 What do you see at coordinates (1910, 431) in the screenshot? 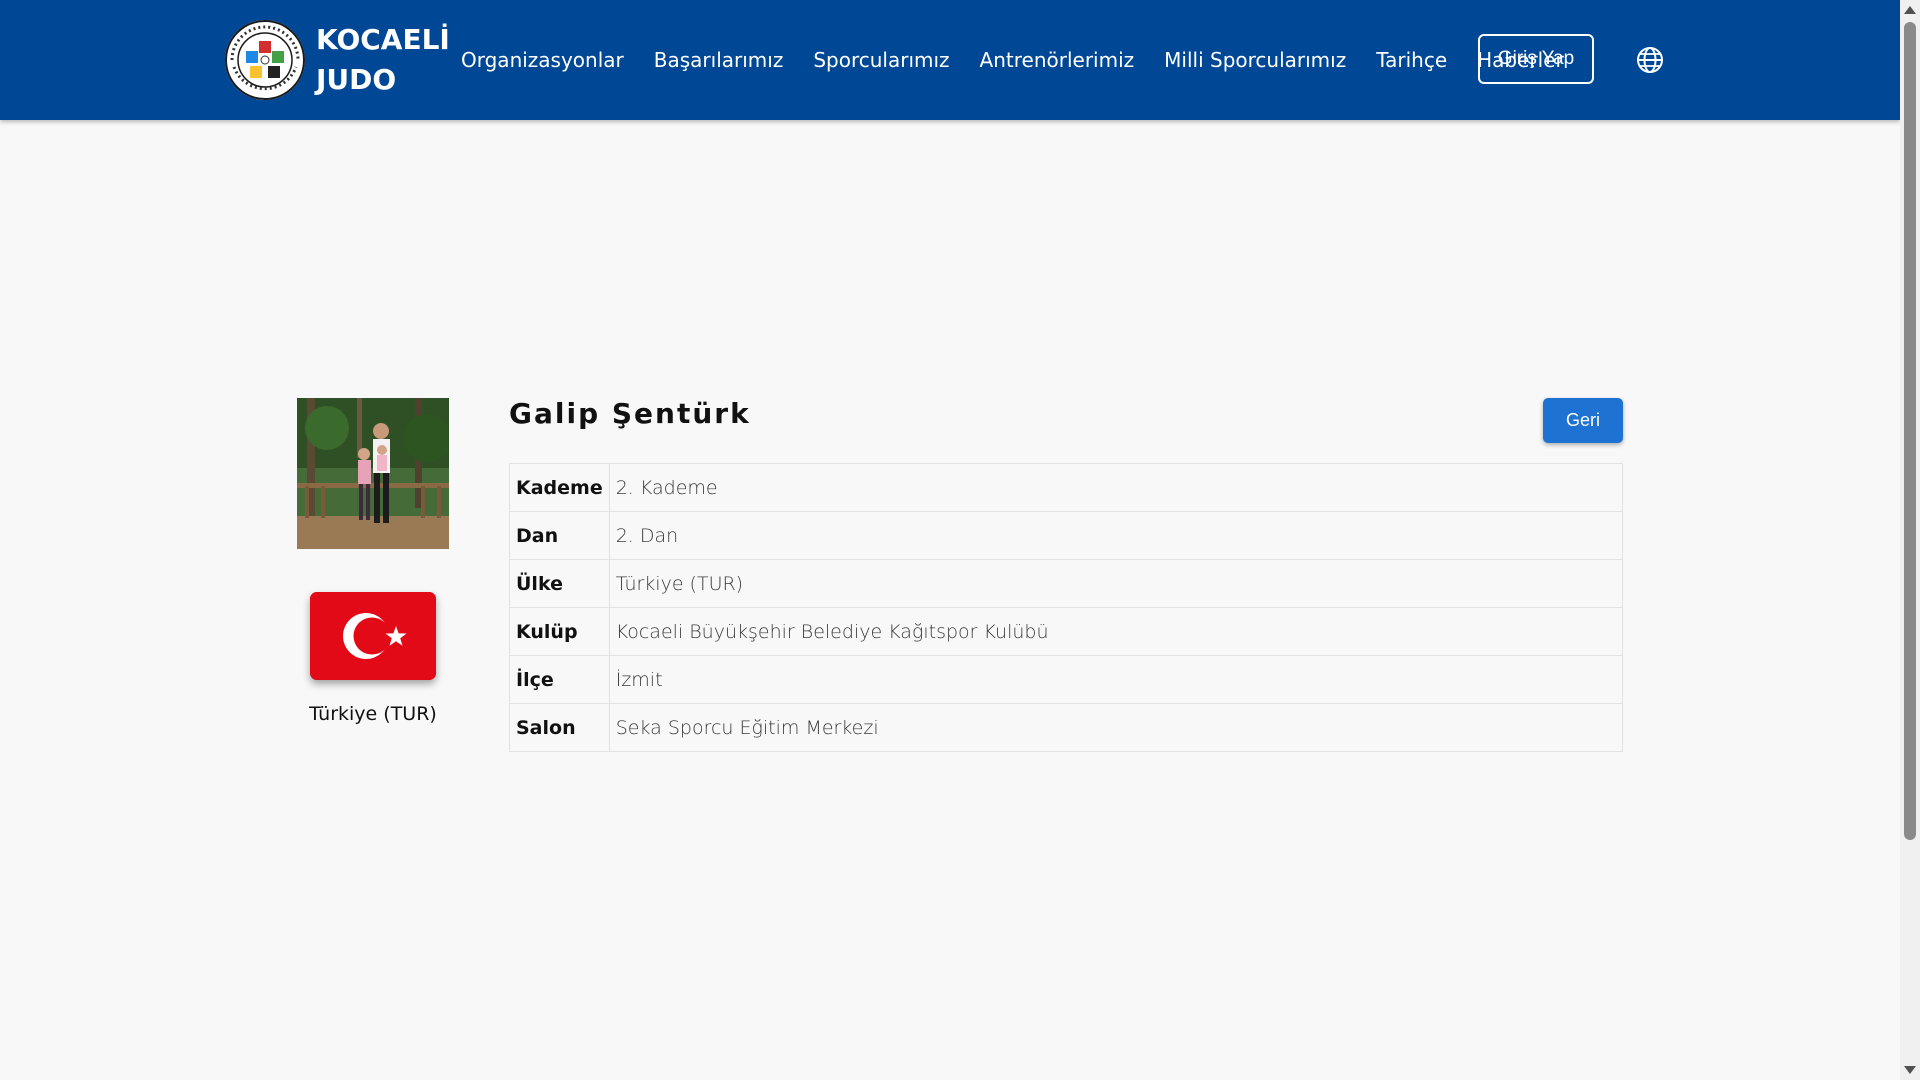
I see `scrollbar-thumb` at bounding box center [1910, 431].